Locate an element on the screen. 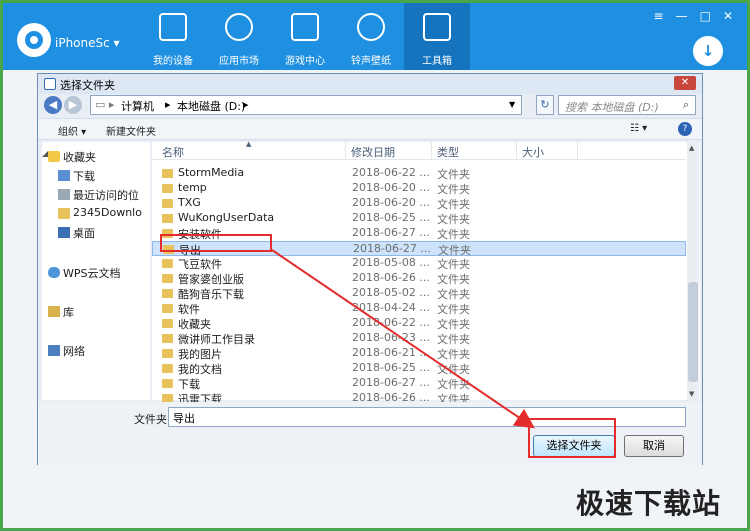  site-watermark: 极速下载站 is located at coordinates (649, 503).